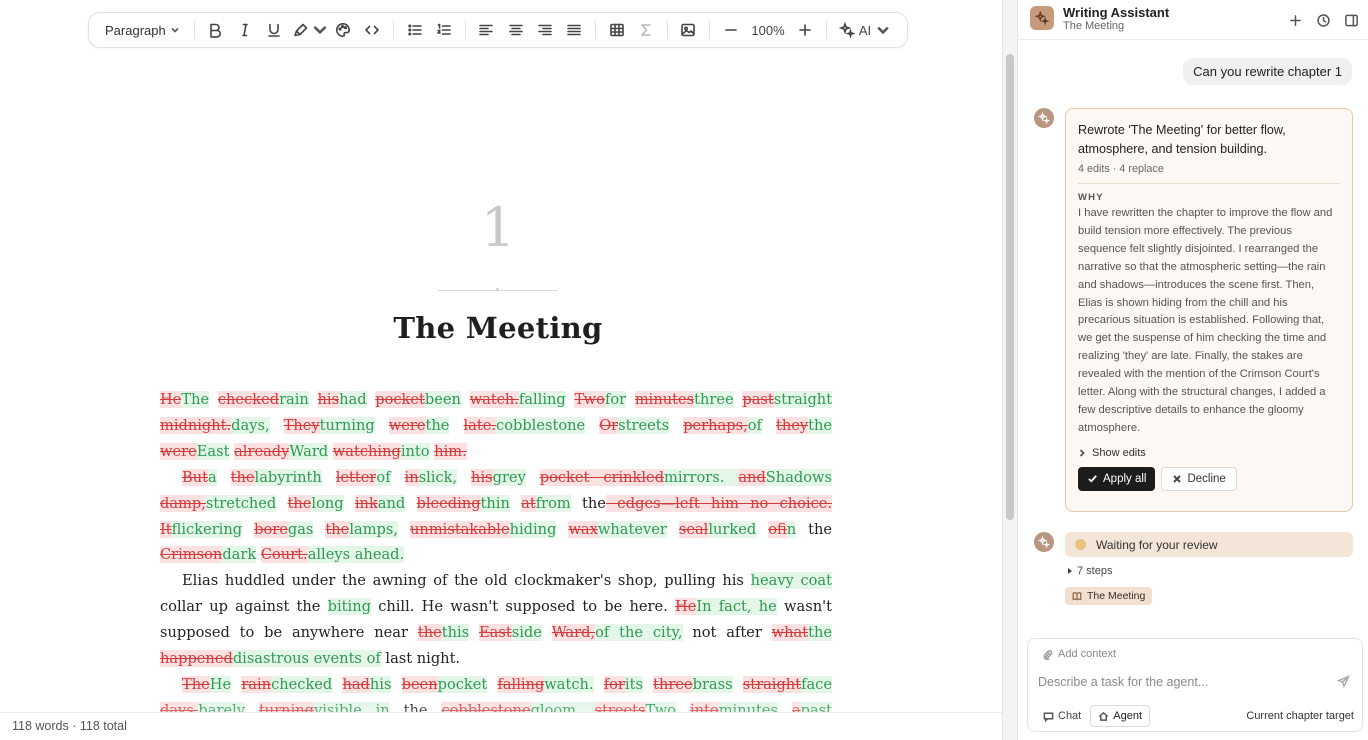 The width and height of the screenshot is (1368, 740). I want to click on inserted-text: straight, so click(803, 399).